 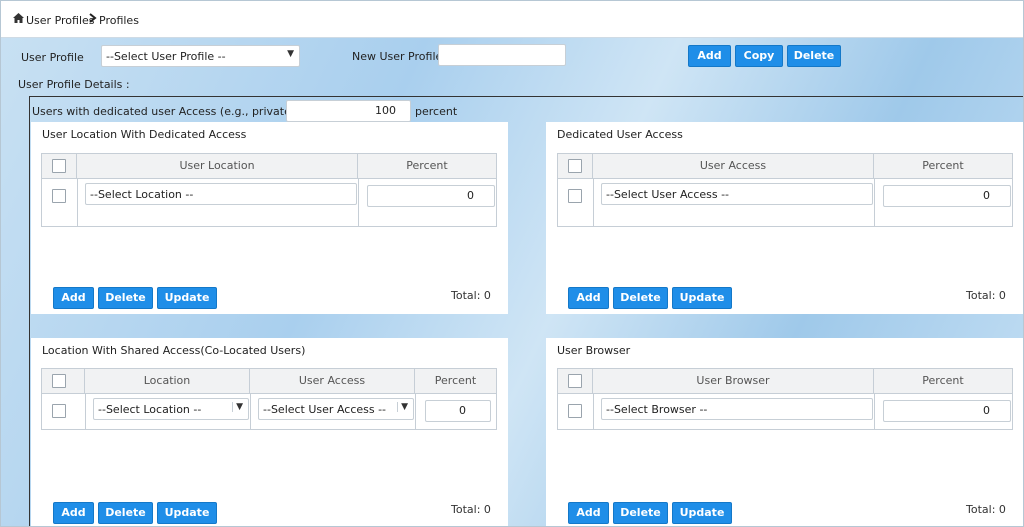 I want to click on shared-location-select: --Select Location -- ▼, so click(x=171, y=409).